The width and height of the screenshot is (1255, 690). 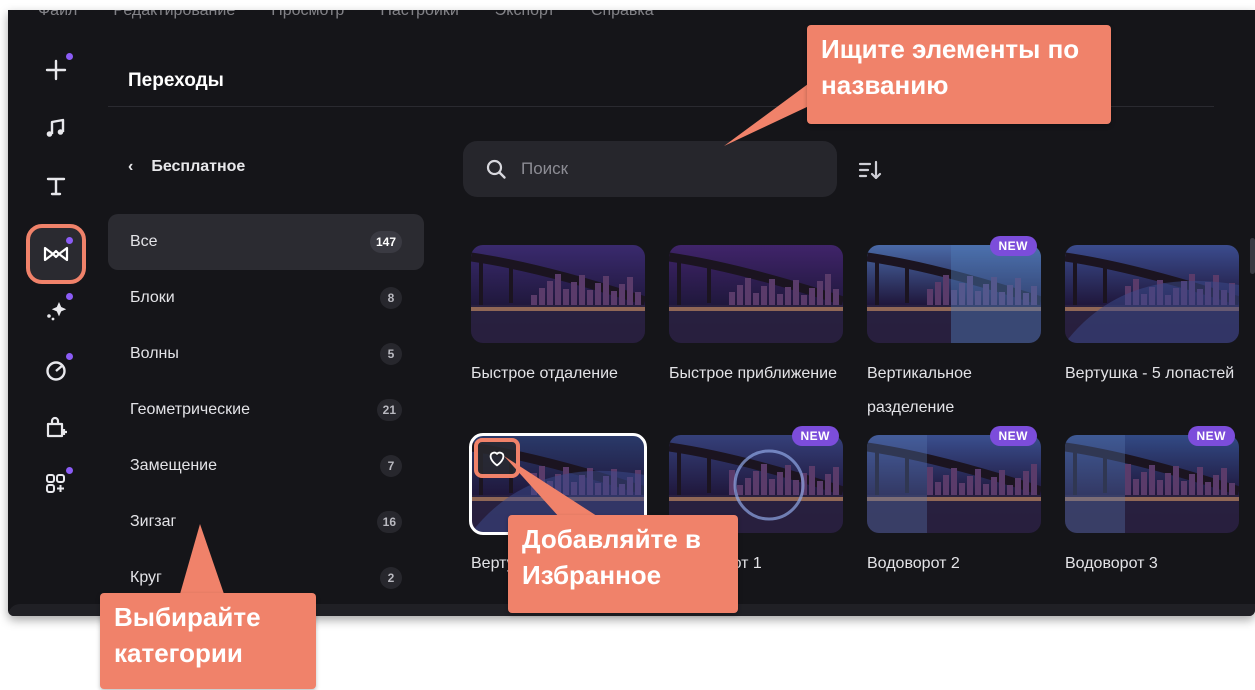 What do you see at coordinates (622, 15) in the screenshot?
I see `menu-help: Справка` at bounding box center [622, 15].